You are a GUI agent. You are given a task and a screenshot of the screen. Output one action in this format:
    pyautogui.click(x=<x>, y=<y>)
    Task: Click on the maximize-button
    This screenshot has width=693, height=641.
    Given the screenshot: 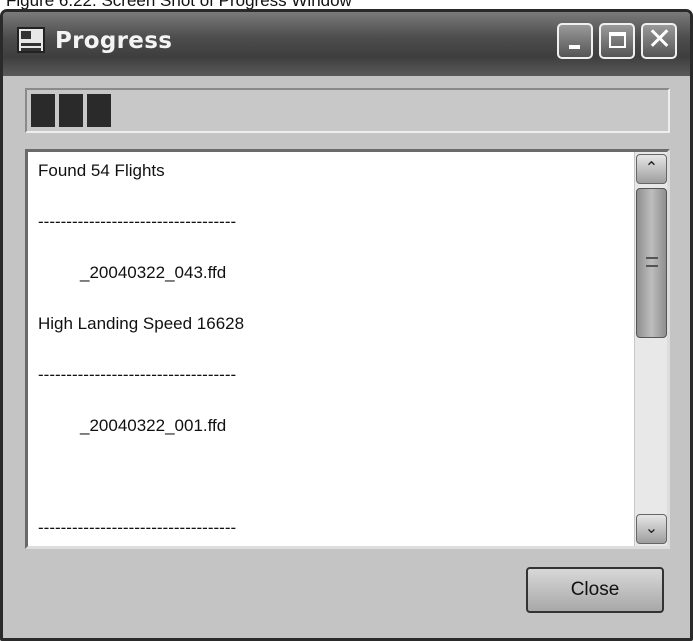 What is the action you would take?
    pyautogui.click(x=617, y=41)
    